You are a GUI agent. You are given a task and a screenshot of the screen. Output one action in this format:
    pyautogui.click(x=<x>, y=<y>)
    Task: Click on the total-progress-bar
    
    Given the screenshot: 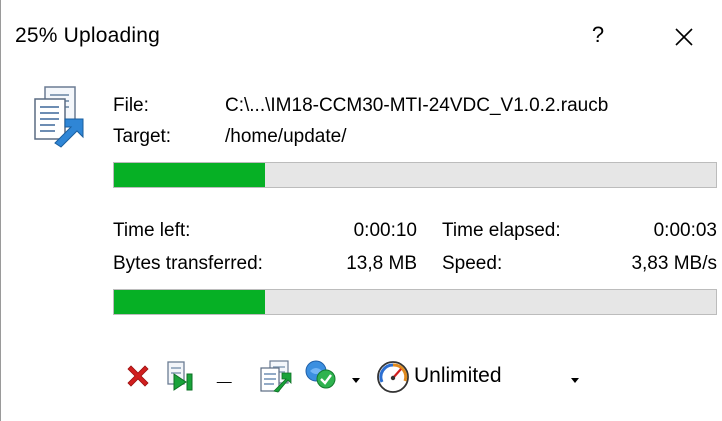 What is the action you would take?
    pyautogui.click(x=415, y=302)
    